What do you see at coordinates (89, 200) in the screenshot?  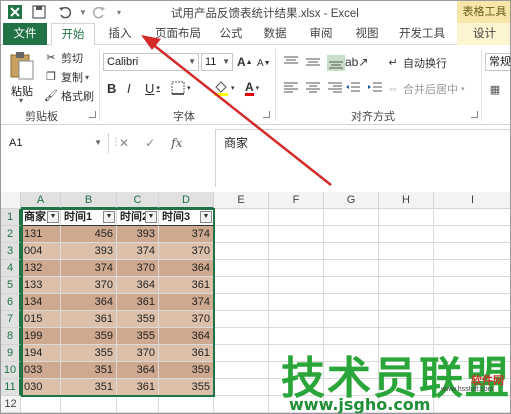 I see `column-header-b: B` at bounding box center [89, 200].